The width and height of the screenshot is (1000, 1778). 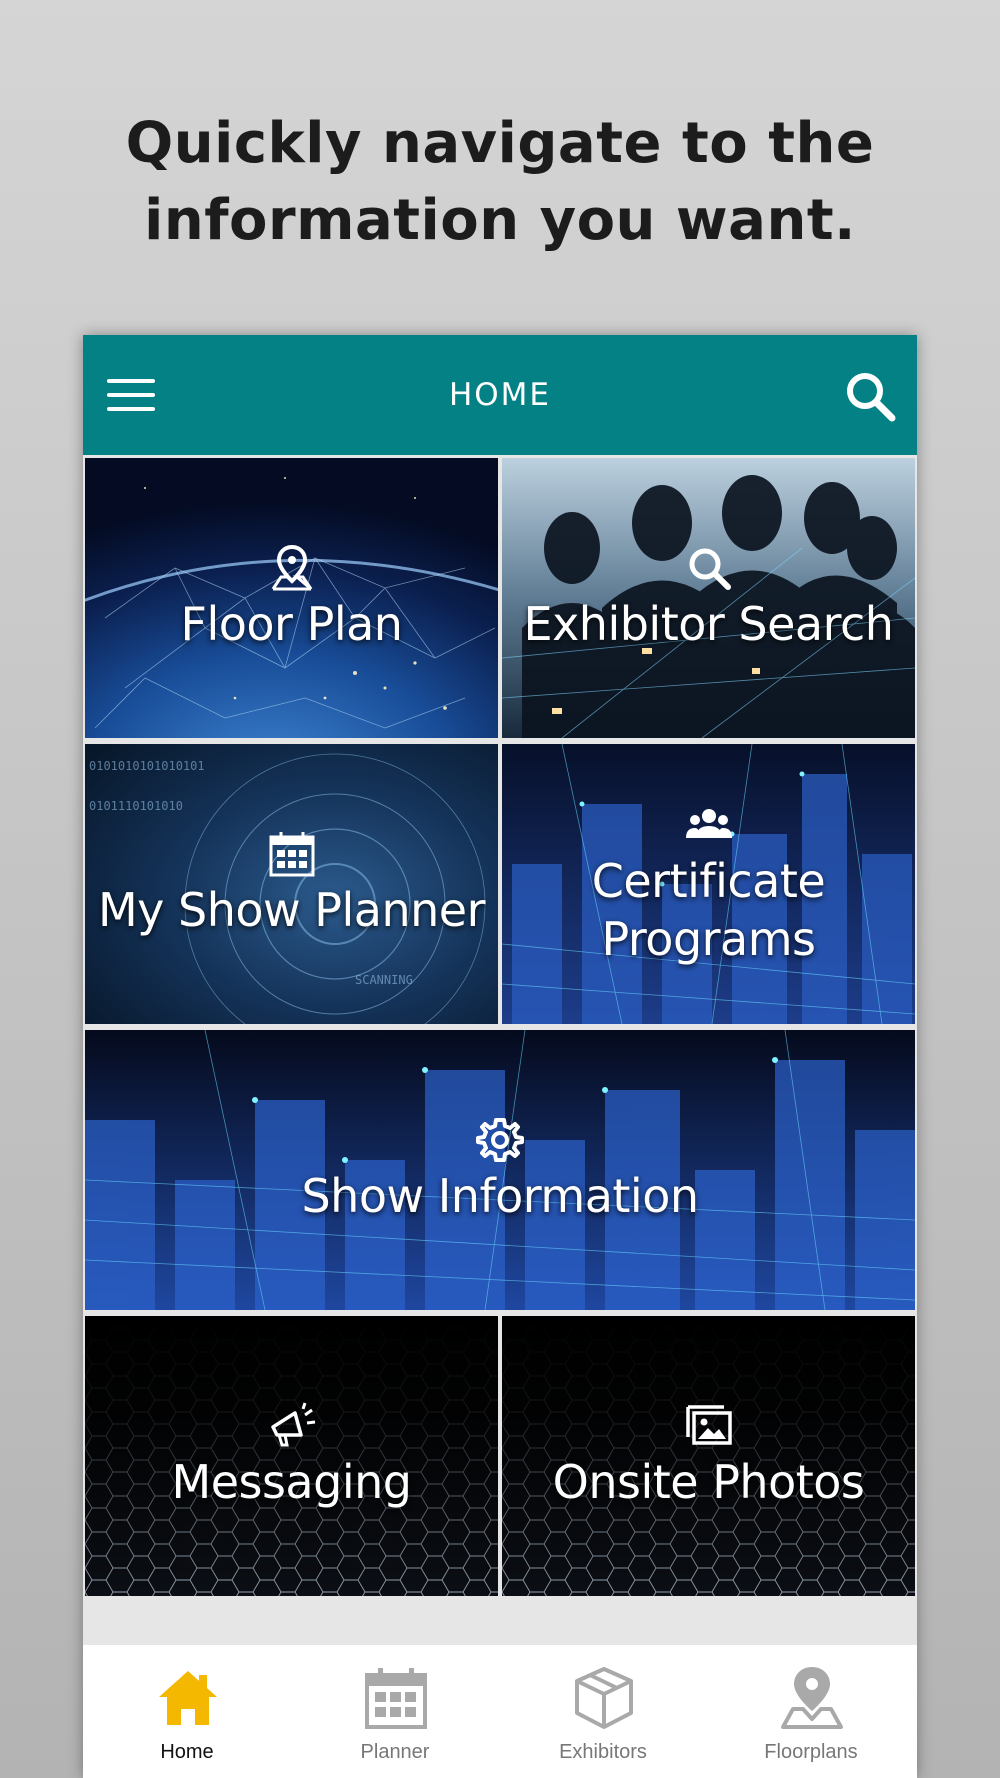 I want to click on tab-planner: Planner, so click(x=395, y=1711).